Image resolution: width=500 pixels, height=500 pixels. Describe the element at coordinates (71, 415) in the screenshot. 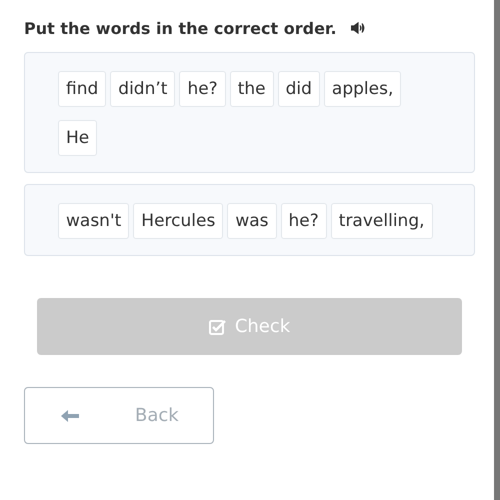

I see `arrow-left-icon` at that location.